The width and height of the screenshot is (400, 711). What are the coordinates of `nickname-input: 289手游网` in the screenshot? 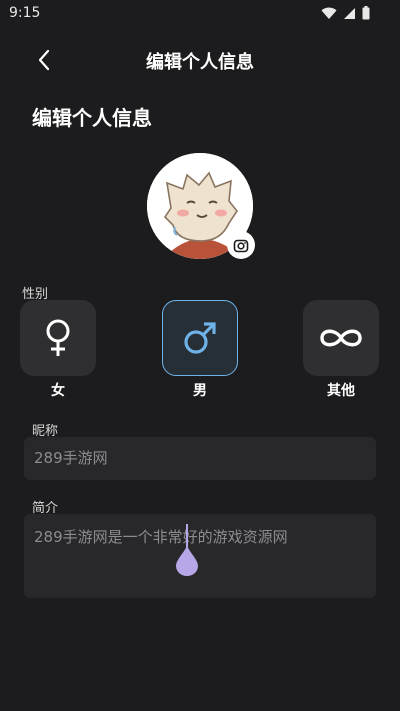 It's located at (200, 458).